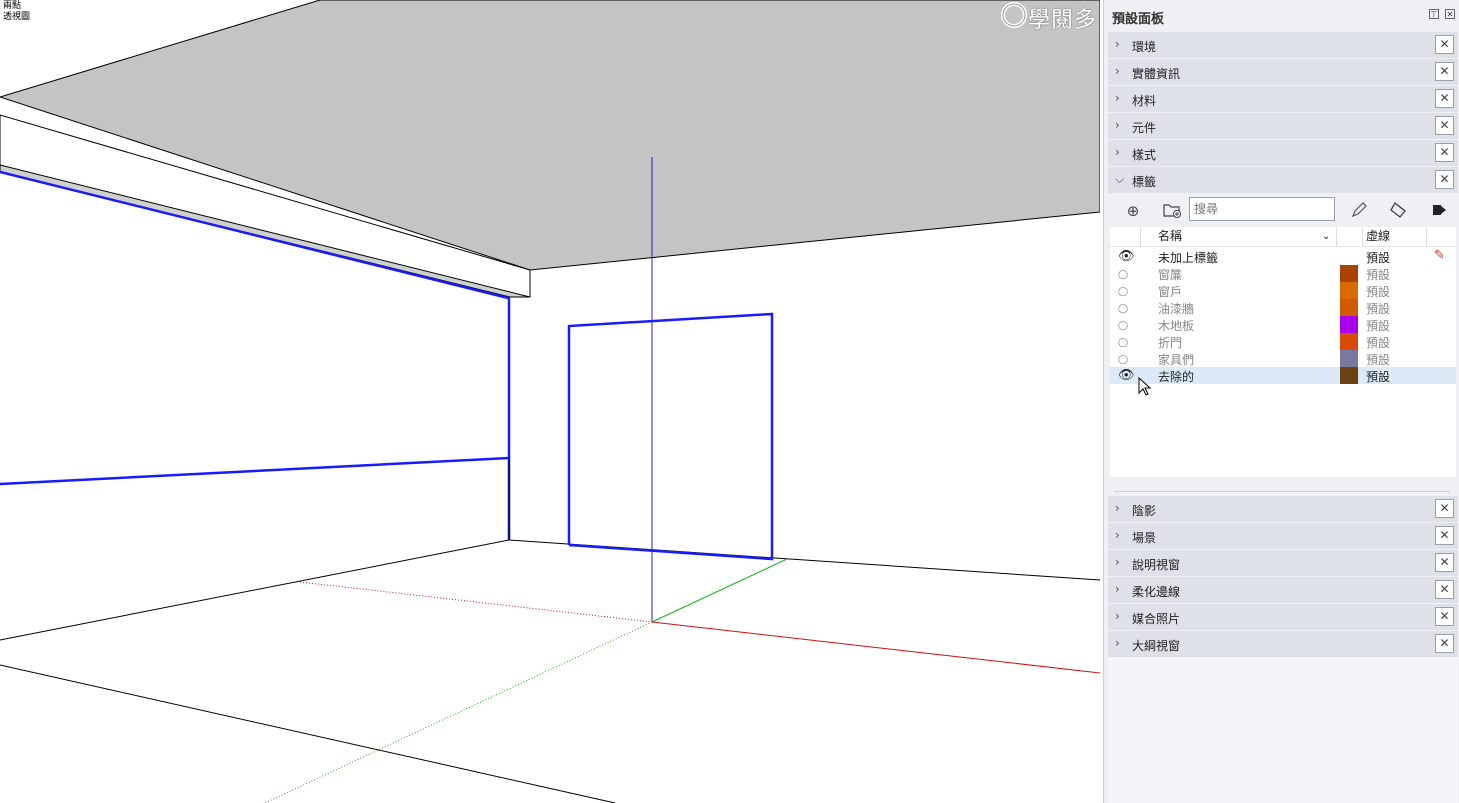 The image size is (1459, 803). I want to click on tag-name: 窗簾, so click(1170, 274).